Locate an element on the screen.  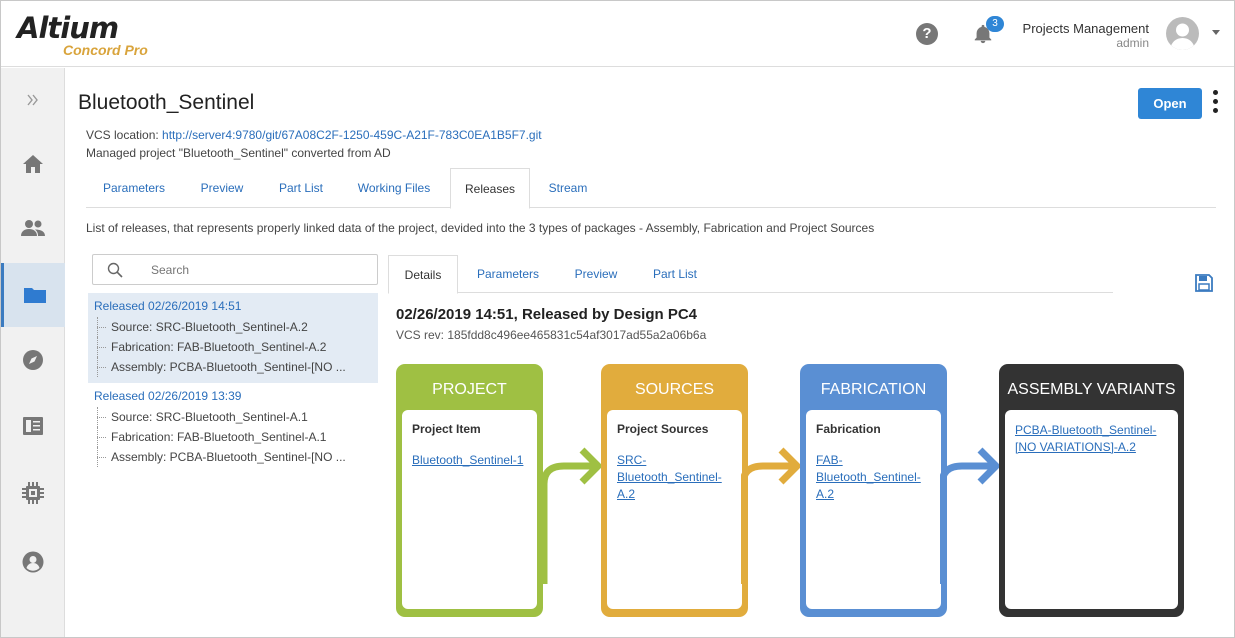
card-link: SRC-Bluetooth_Sentinel-A.2 is located at coordinates (674, 477).